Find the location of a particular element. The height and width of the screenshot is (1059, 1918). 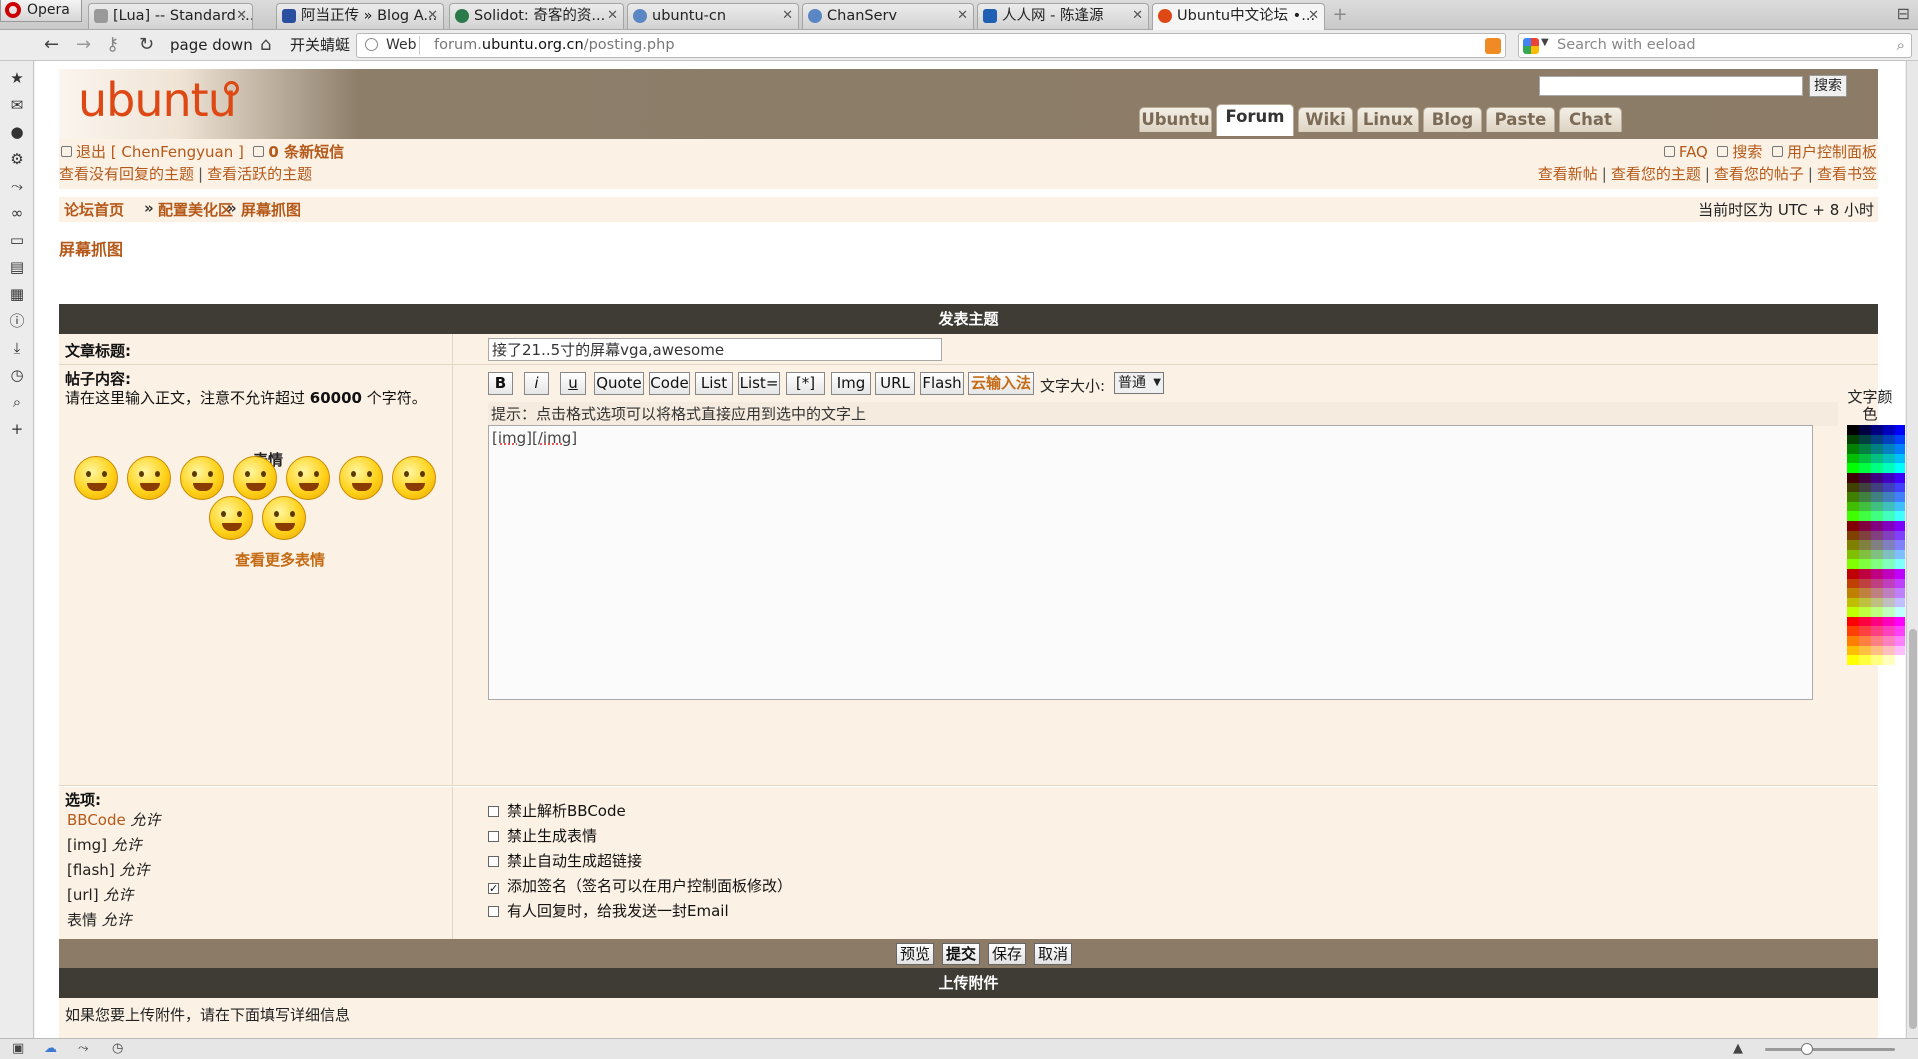

submit-button: 提交 is located at coordinates (961, 954).